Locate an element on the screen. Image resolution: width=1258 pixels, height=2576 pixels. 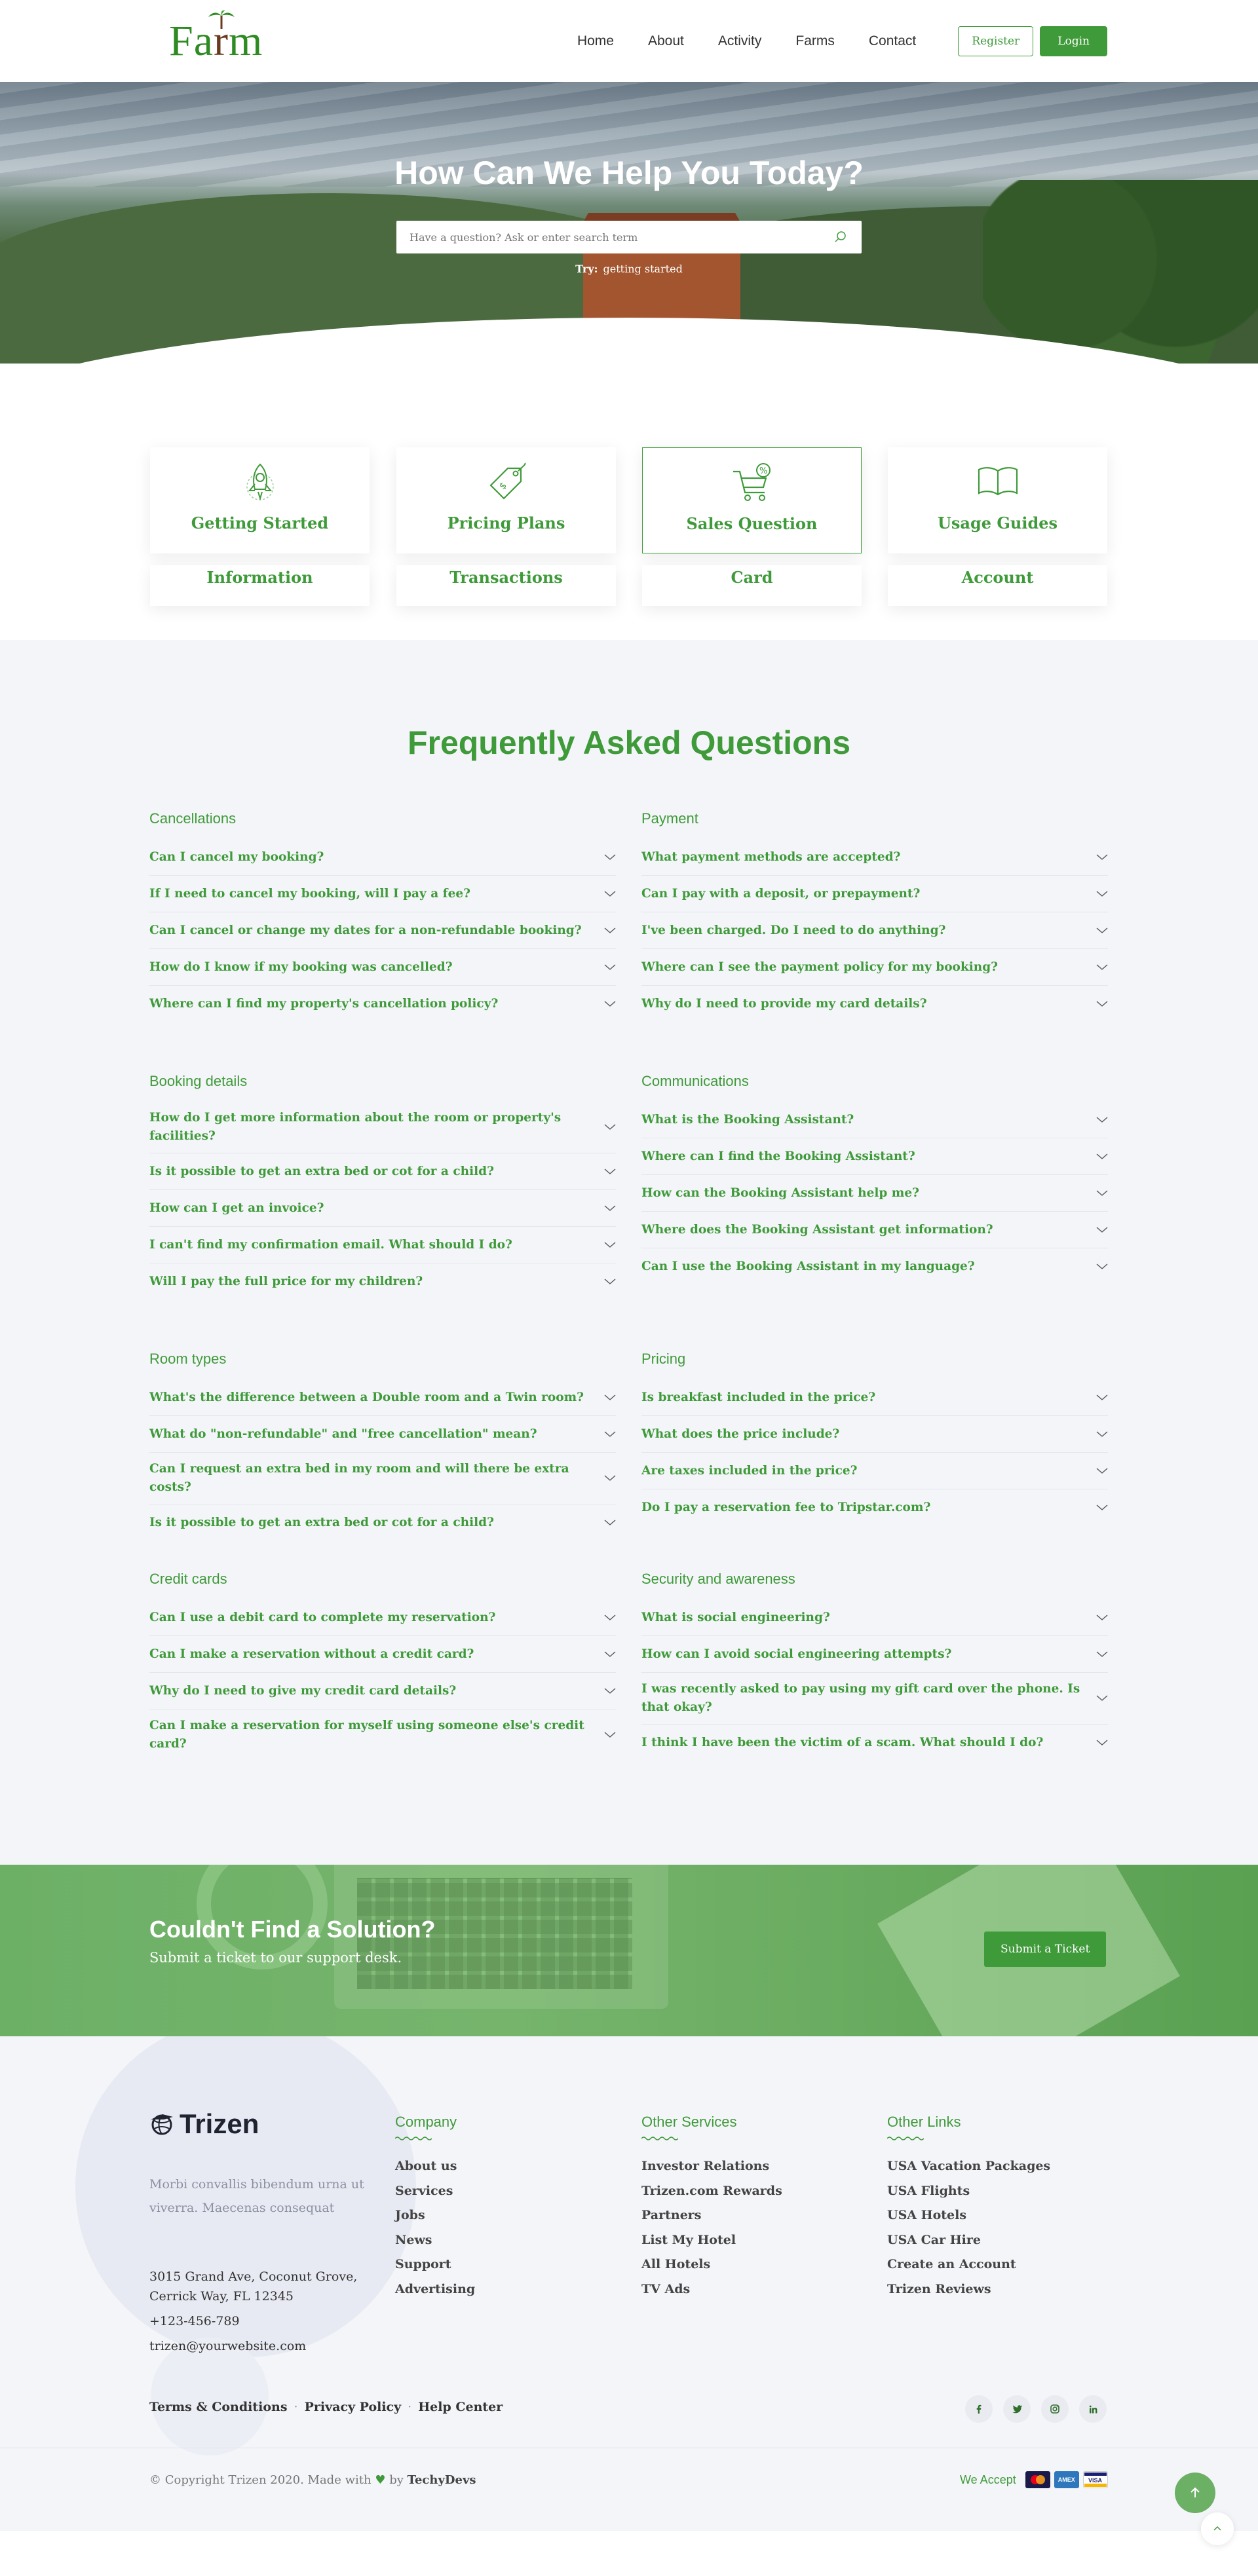
twitter-icon is located at coordinates (1017, 2409).